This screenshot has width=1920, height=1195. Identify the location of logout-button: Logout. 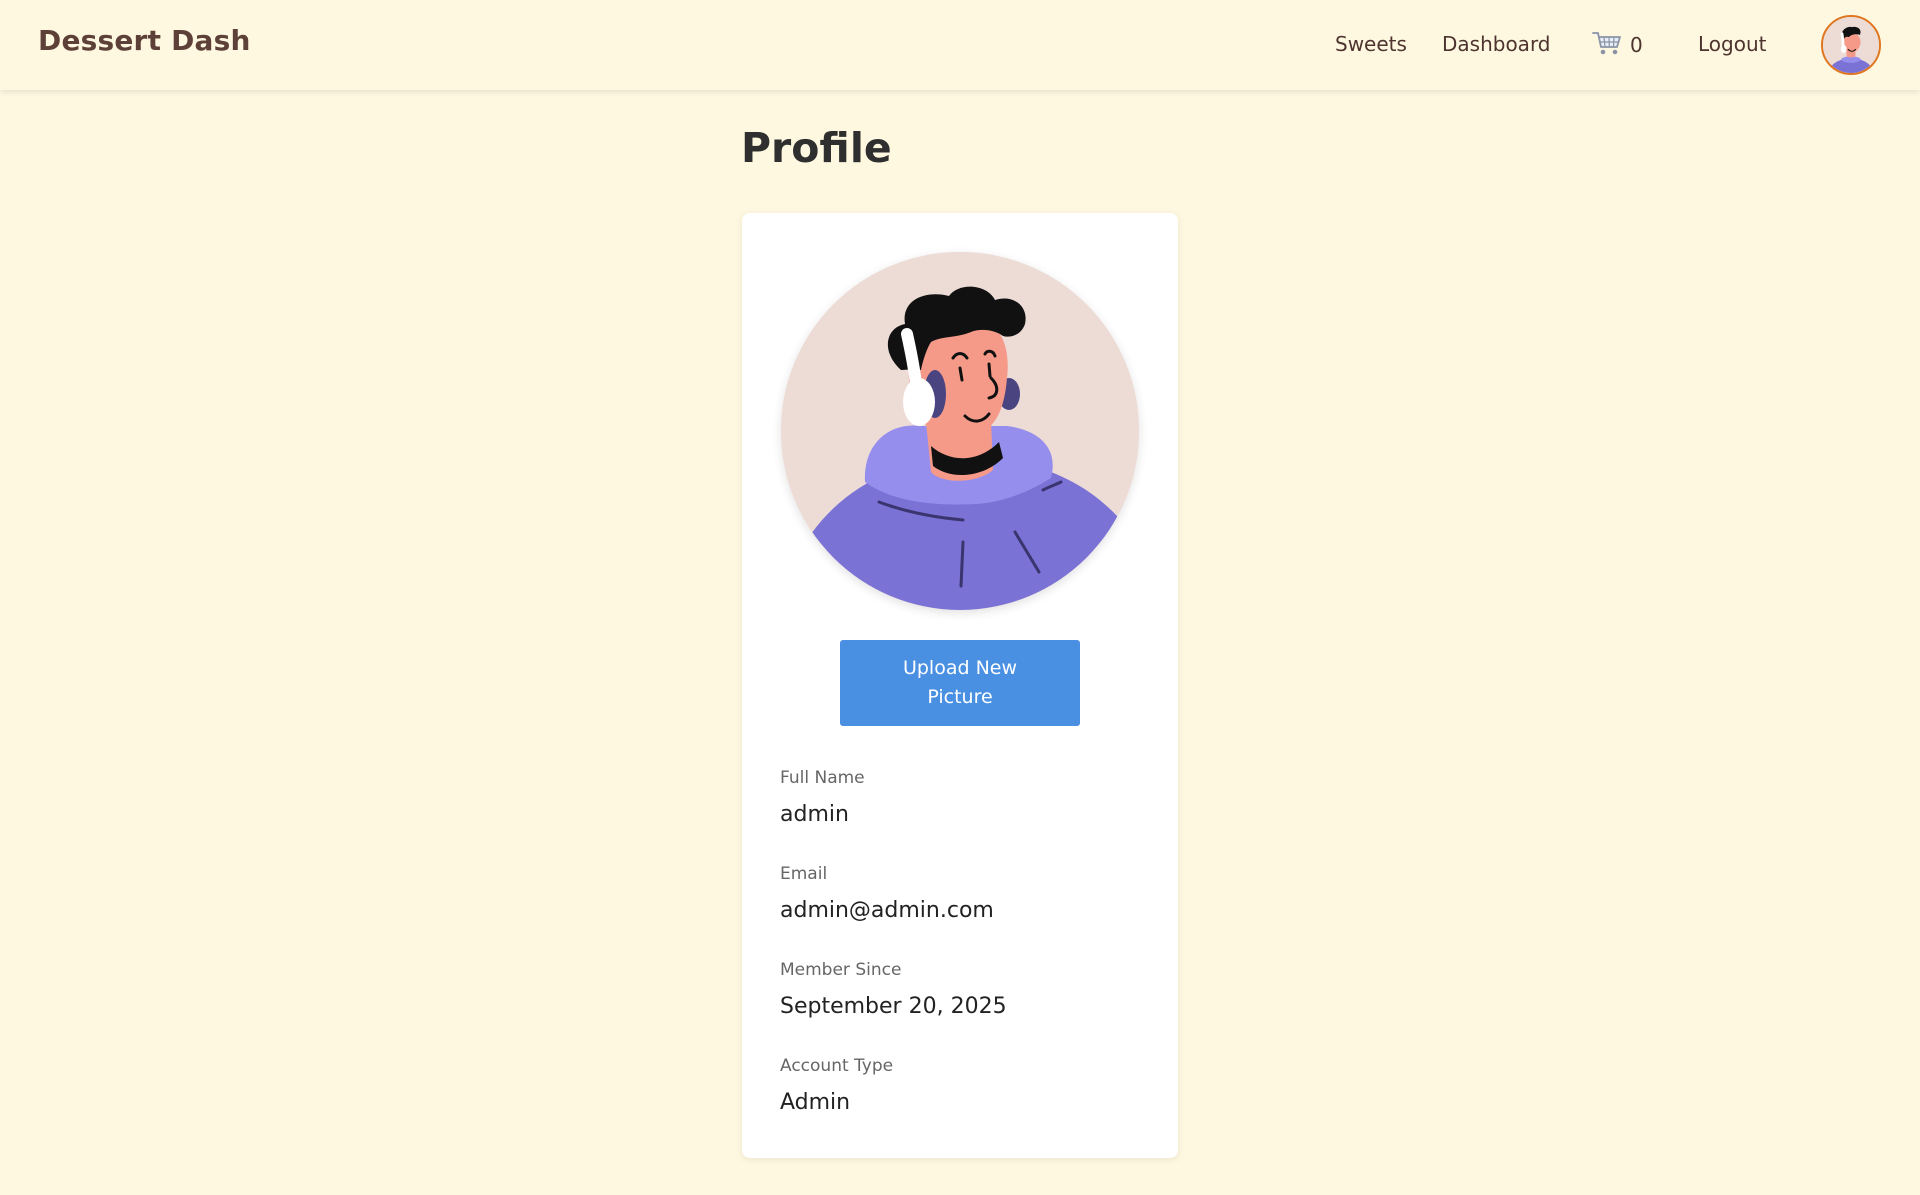
(1732, 44).